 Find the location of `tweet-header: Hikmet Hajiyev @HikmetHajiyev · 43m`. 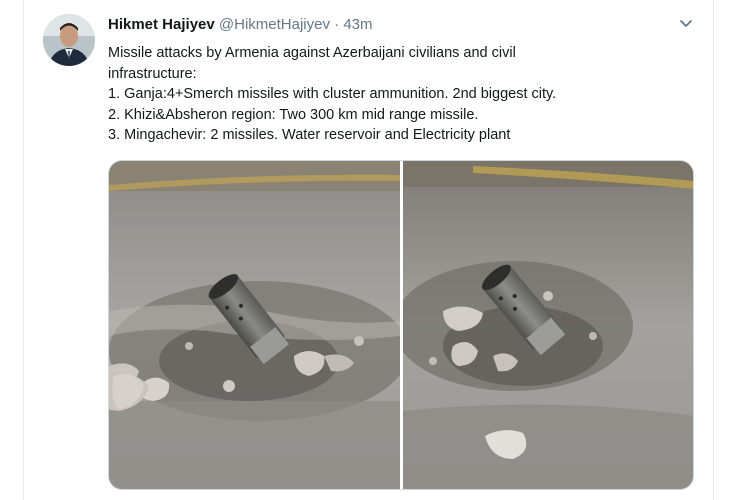

tweet-header: Hikmet Hajiyev @HikmetHajiyev · 43m is located at coordinates (240, 25).